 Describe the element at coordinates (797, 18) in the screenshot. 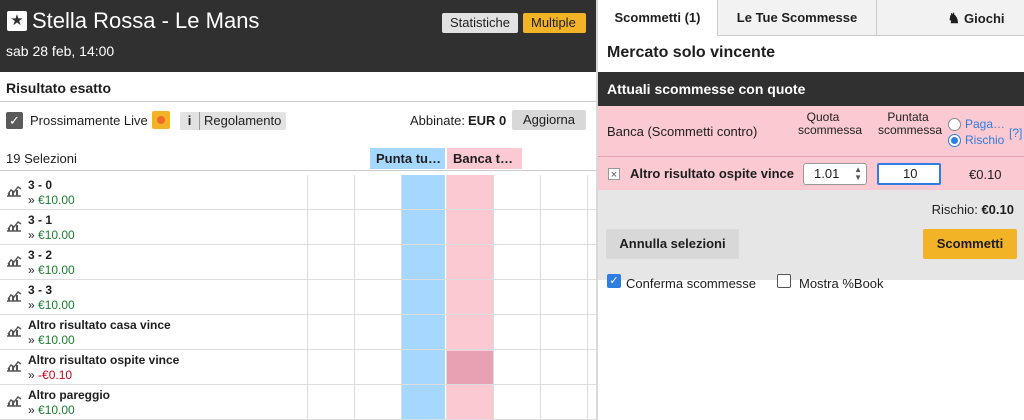

I see `tab-my-bets: Le Tue Scommesse` at that location.